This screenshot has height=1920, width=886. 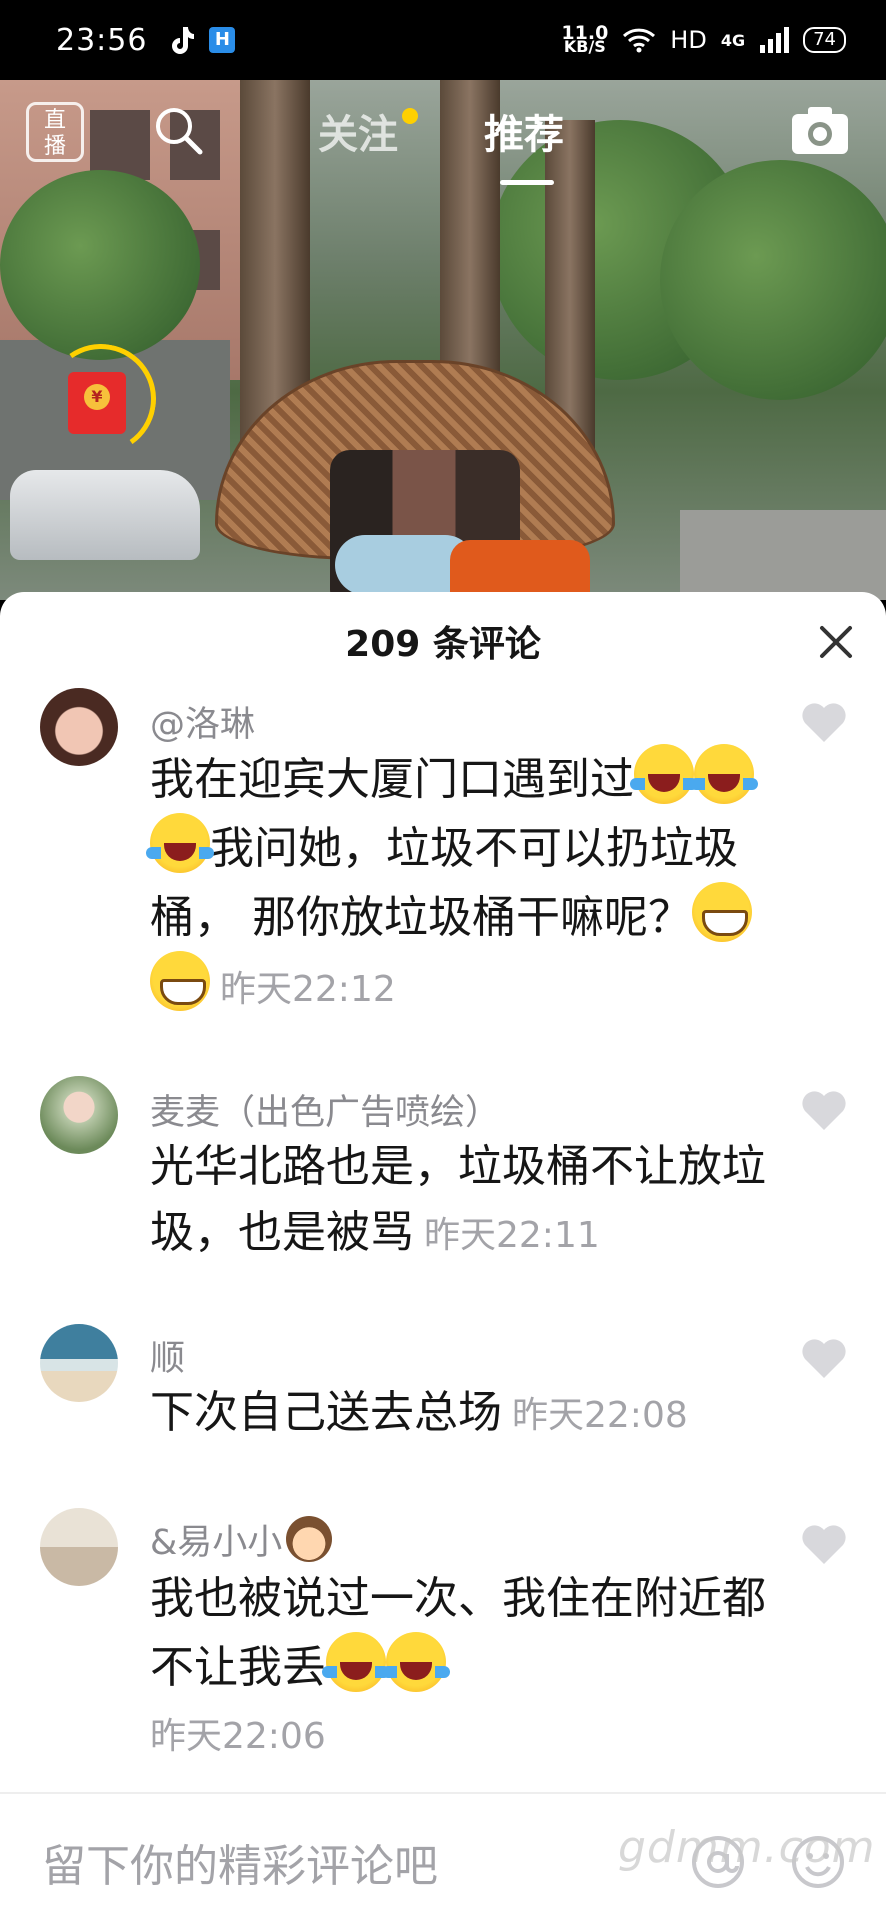 I want to click on wifi-icon, so click(x=639, y=40).